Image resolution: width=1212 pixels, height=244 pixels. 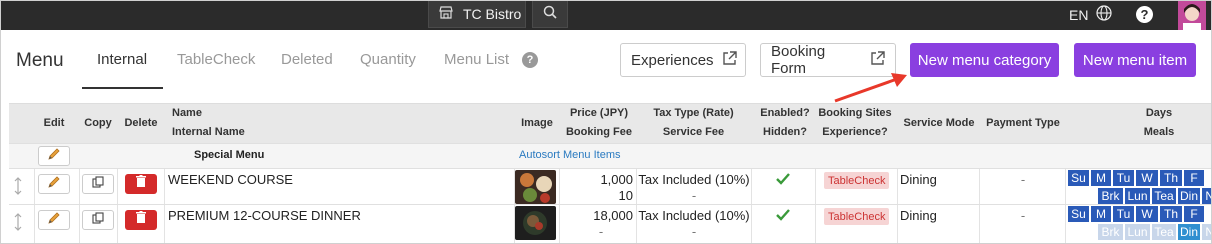 What do you see at coordinates (599, 113) in the screenshot?
I see `col-price: Price (JPY)` at bounding box center [599, 113].